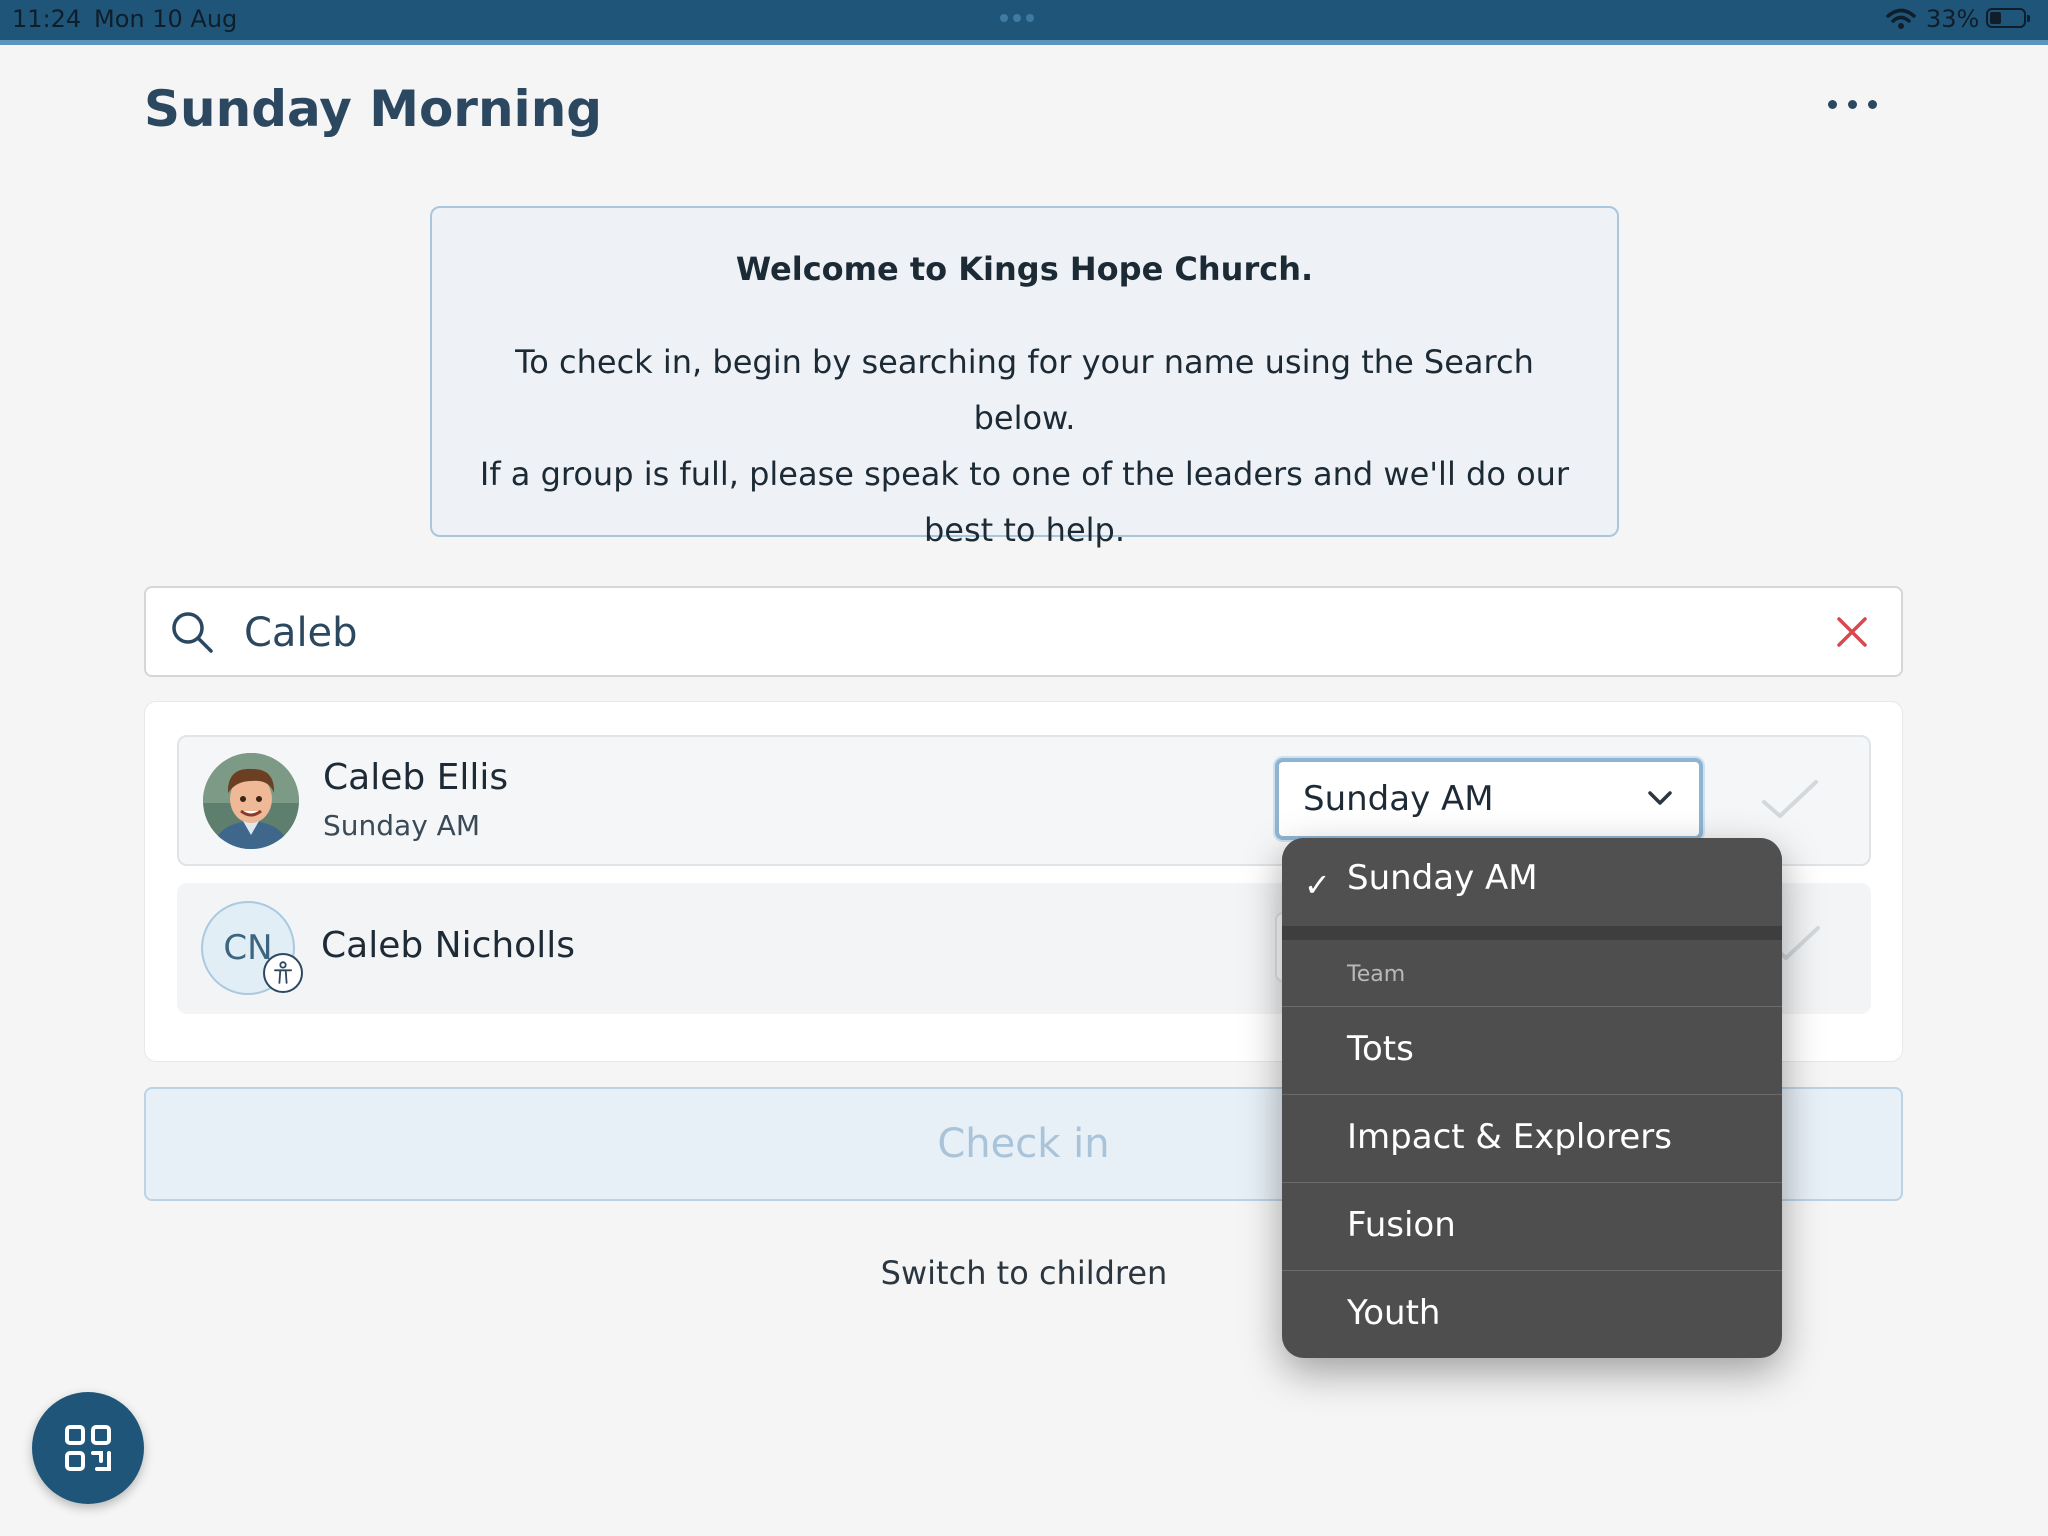 The height and width of the screenshot is (1536, 2048). What do you see at coordinates (1852, 104) in the screenshot?
I see `more-options-icon` at bounding box center [1852, 104].